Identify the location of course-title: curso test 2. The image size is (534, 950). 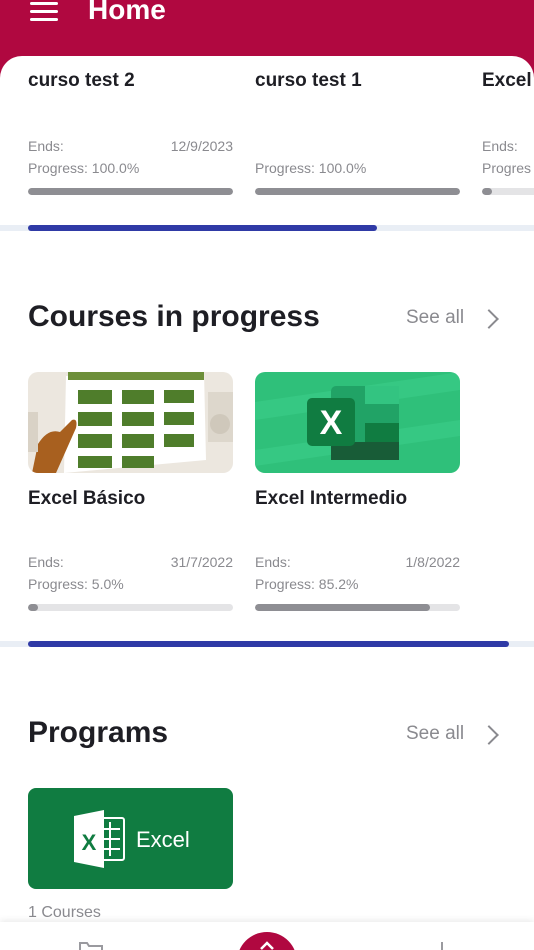
(81, 80).